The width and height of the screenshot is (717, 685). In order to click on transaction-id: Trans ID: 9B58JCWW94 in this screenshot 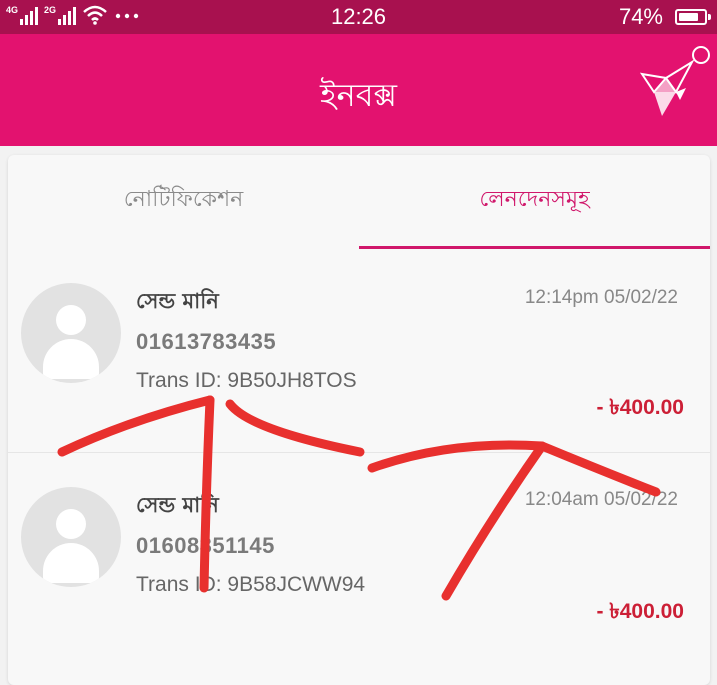, I will do `click(251, 584)`.